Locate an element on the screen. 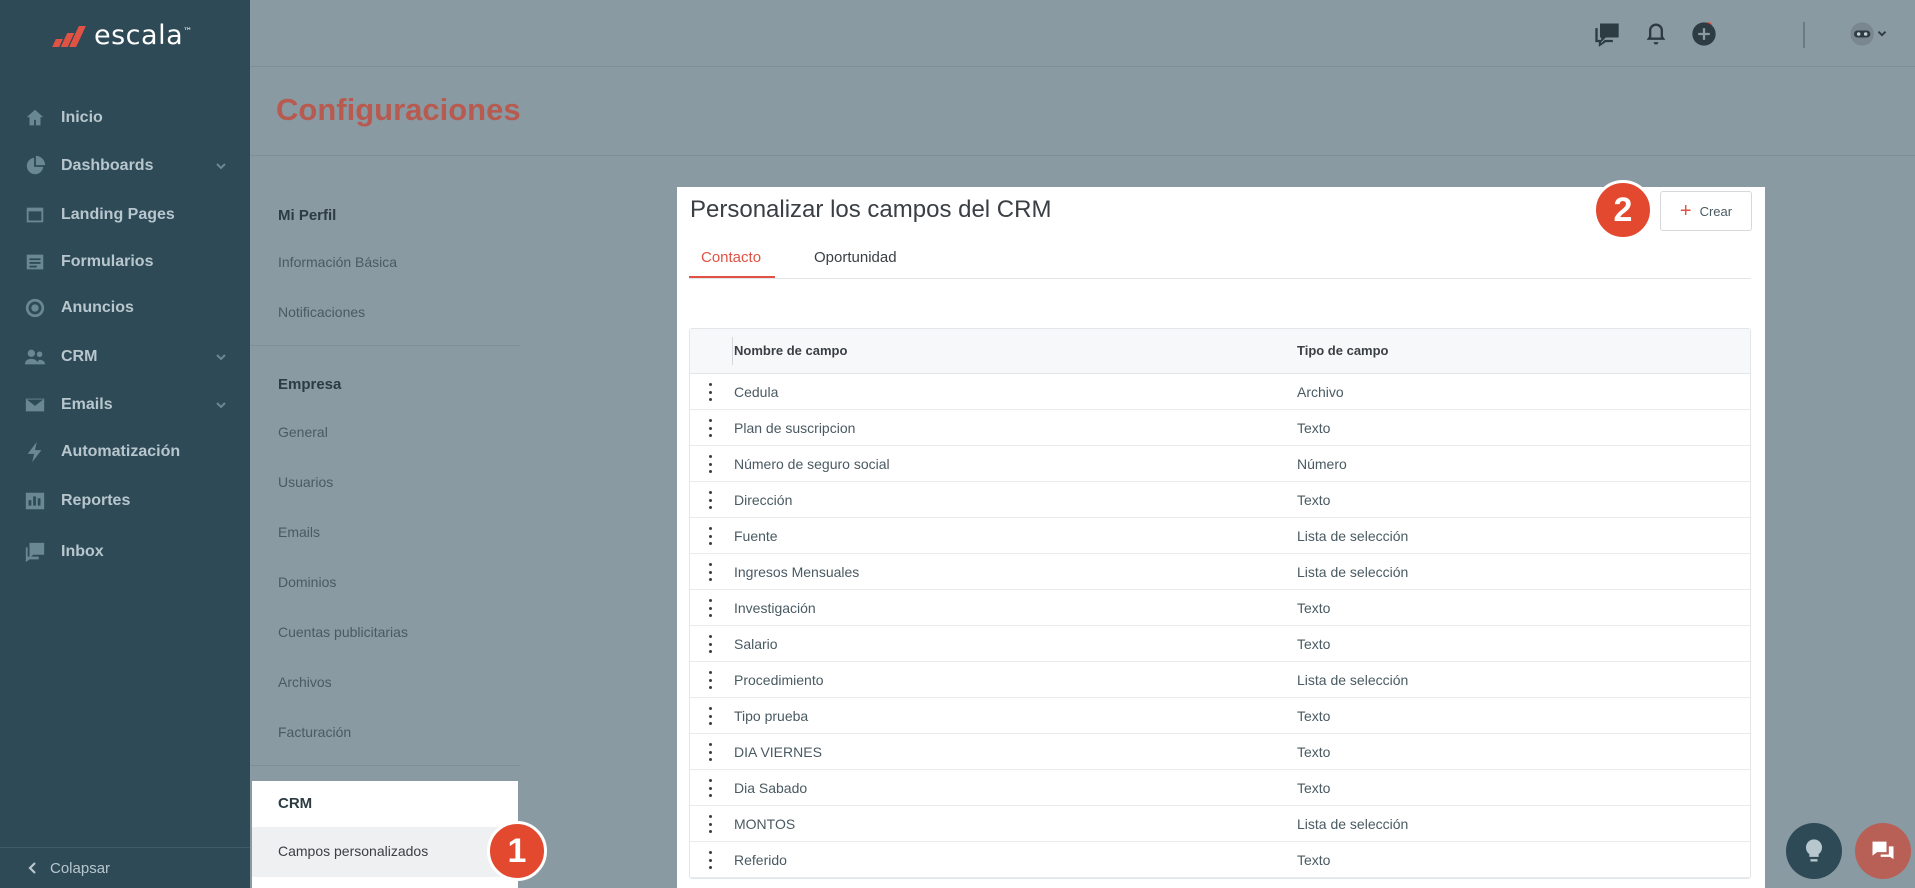  settings-item-archivos: Archivos is located at coordinates (305, 682).